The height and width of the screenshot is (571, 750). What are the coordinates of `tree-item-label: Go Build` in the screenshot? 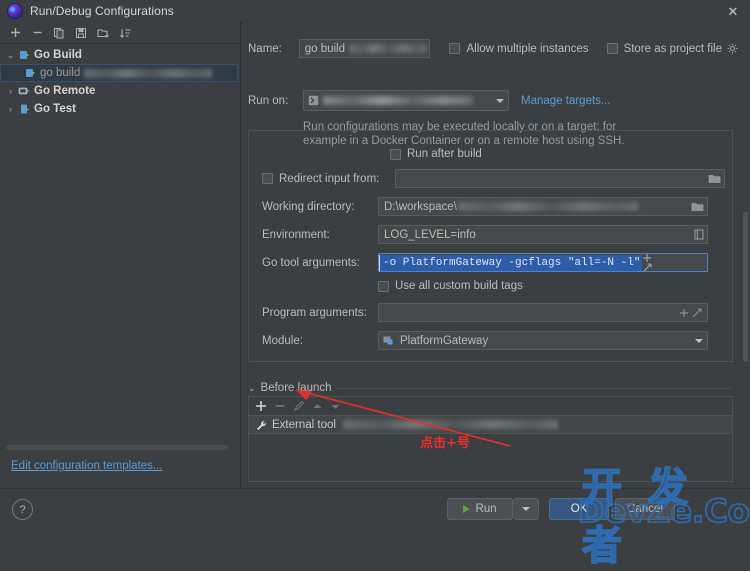 It's located at (58, 55).